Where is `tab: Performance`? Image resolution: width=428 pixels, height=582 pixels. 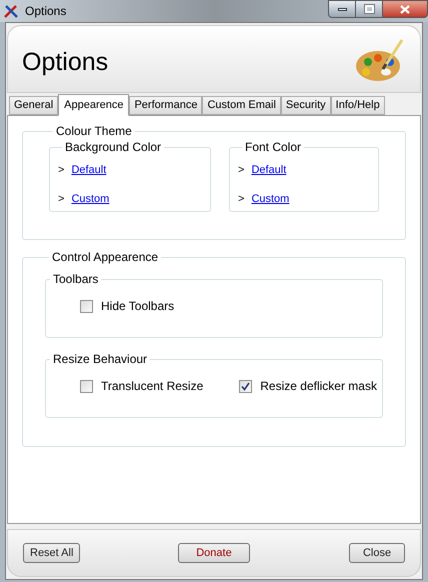
tab: Performance is located at coordinates (165, 105).